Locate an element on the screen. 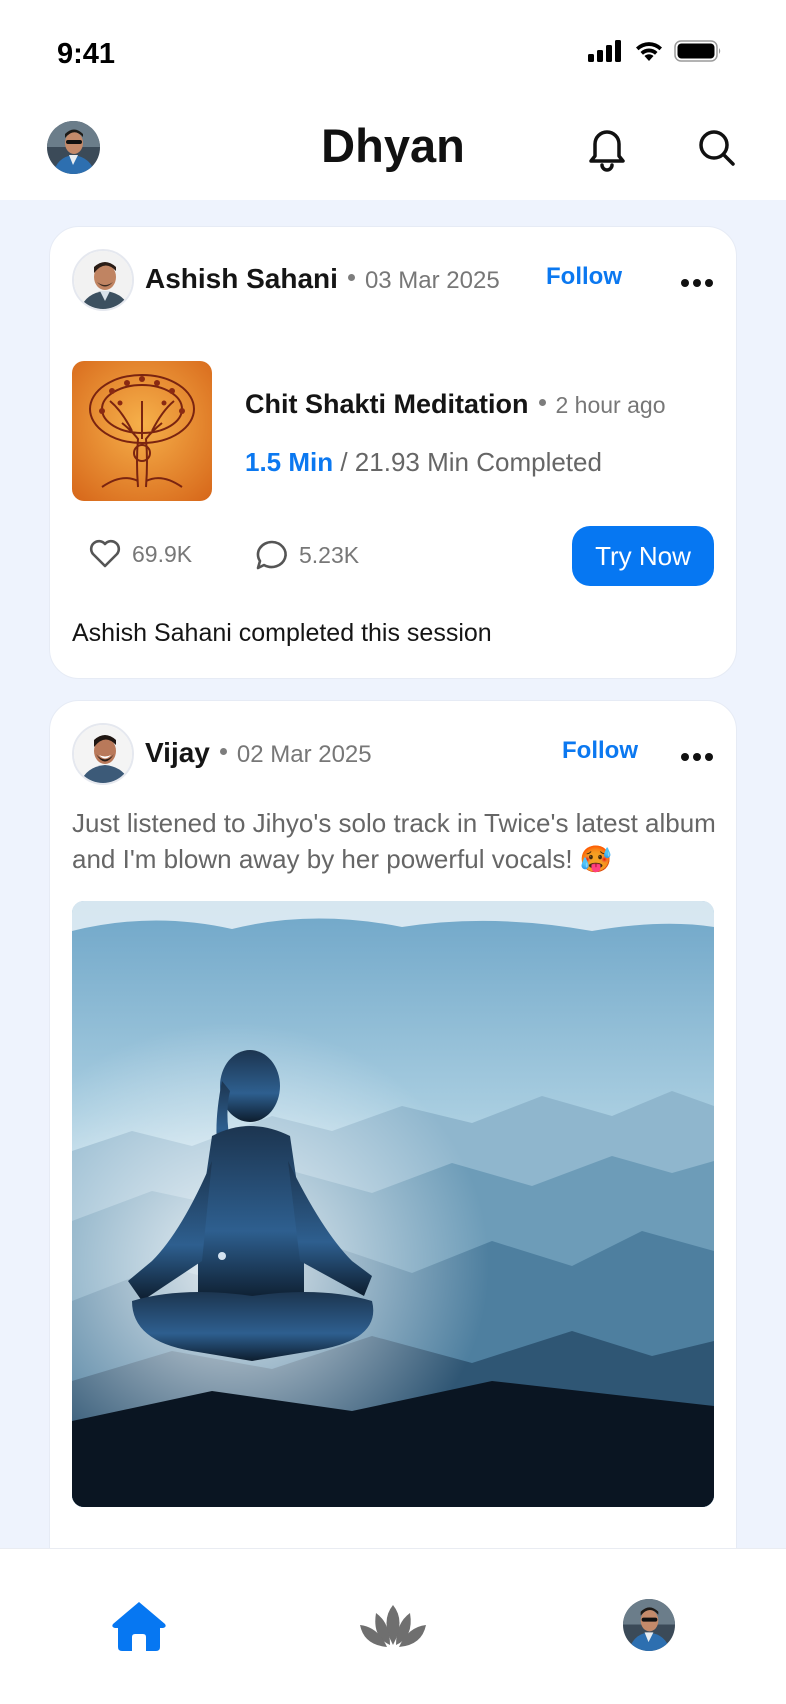 Image resolution: width=786 pixels, height=1704 pixels. nav-profile-button is located at coordinates (649, 1625).